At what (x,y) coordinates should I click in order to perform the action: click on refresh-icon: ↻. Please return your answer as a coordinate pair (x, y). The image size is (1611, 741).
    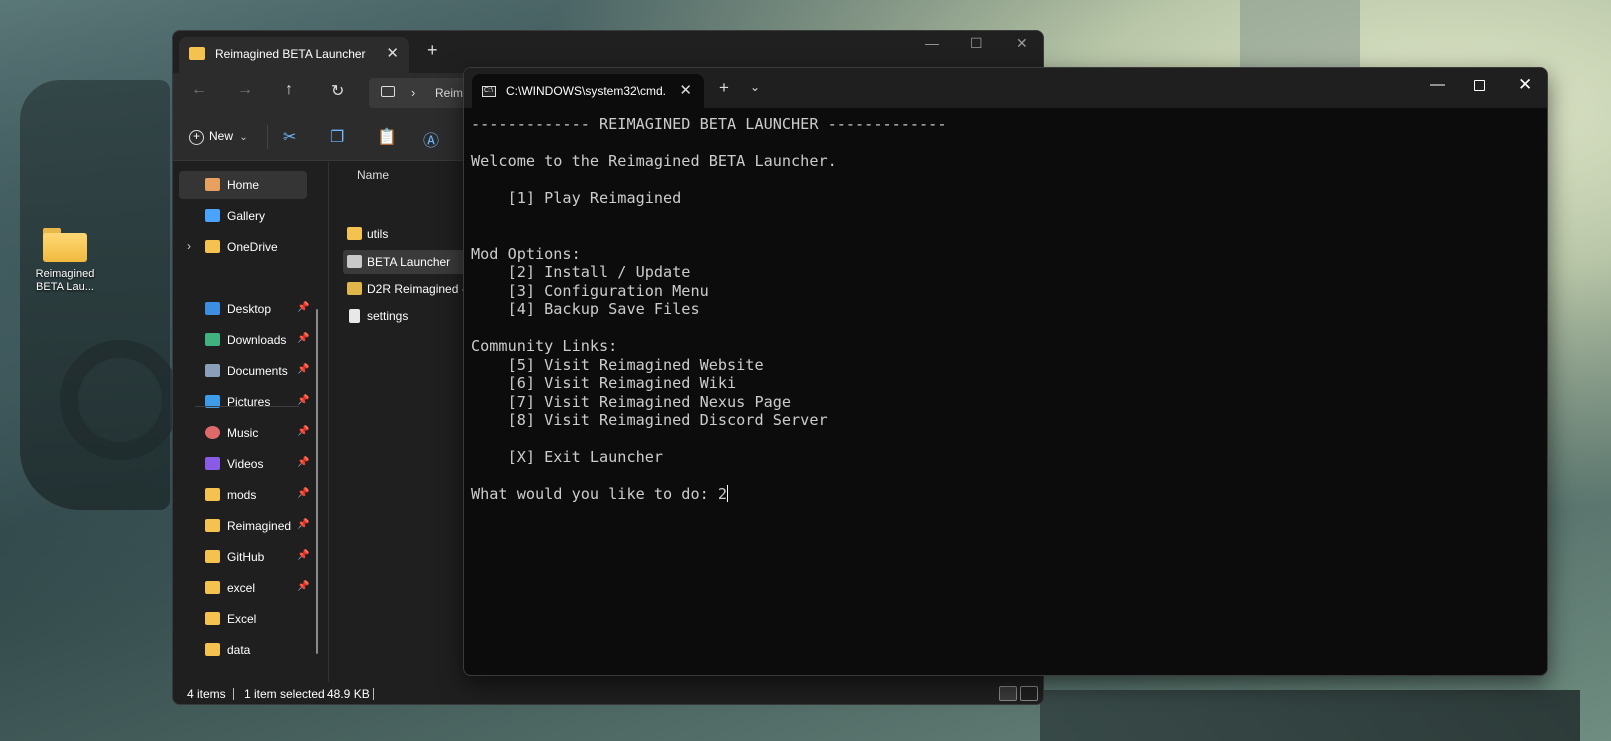
    Looking at the image, I should click on (337, 91).